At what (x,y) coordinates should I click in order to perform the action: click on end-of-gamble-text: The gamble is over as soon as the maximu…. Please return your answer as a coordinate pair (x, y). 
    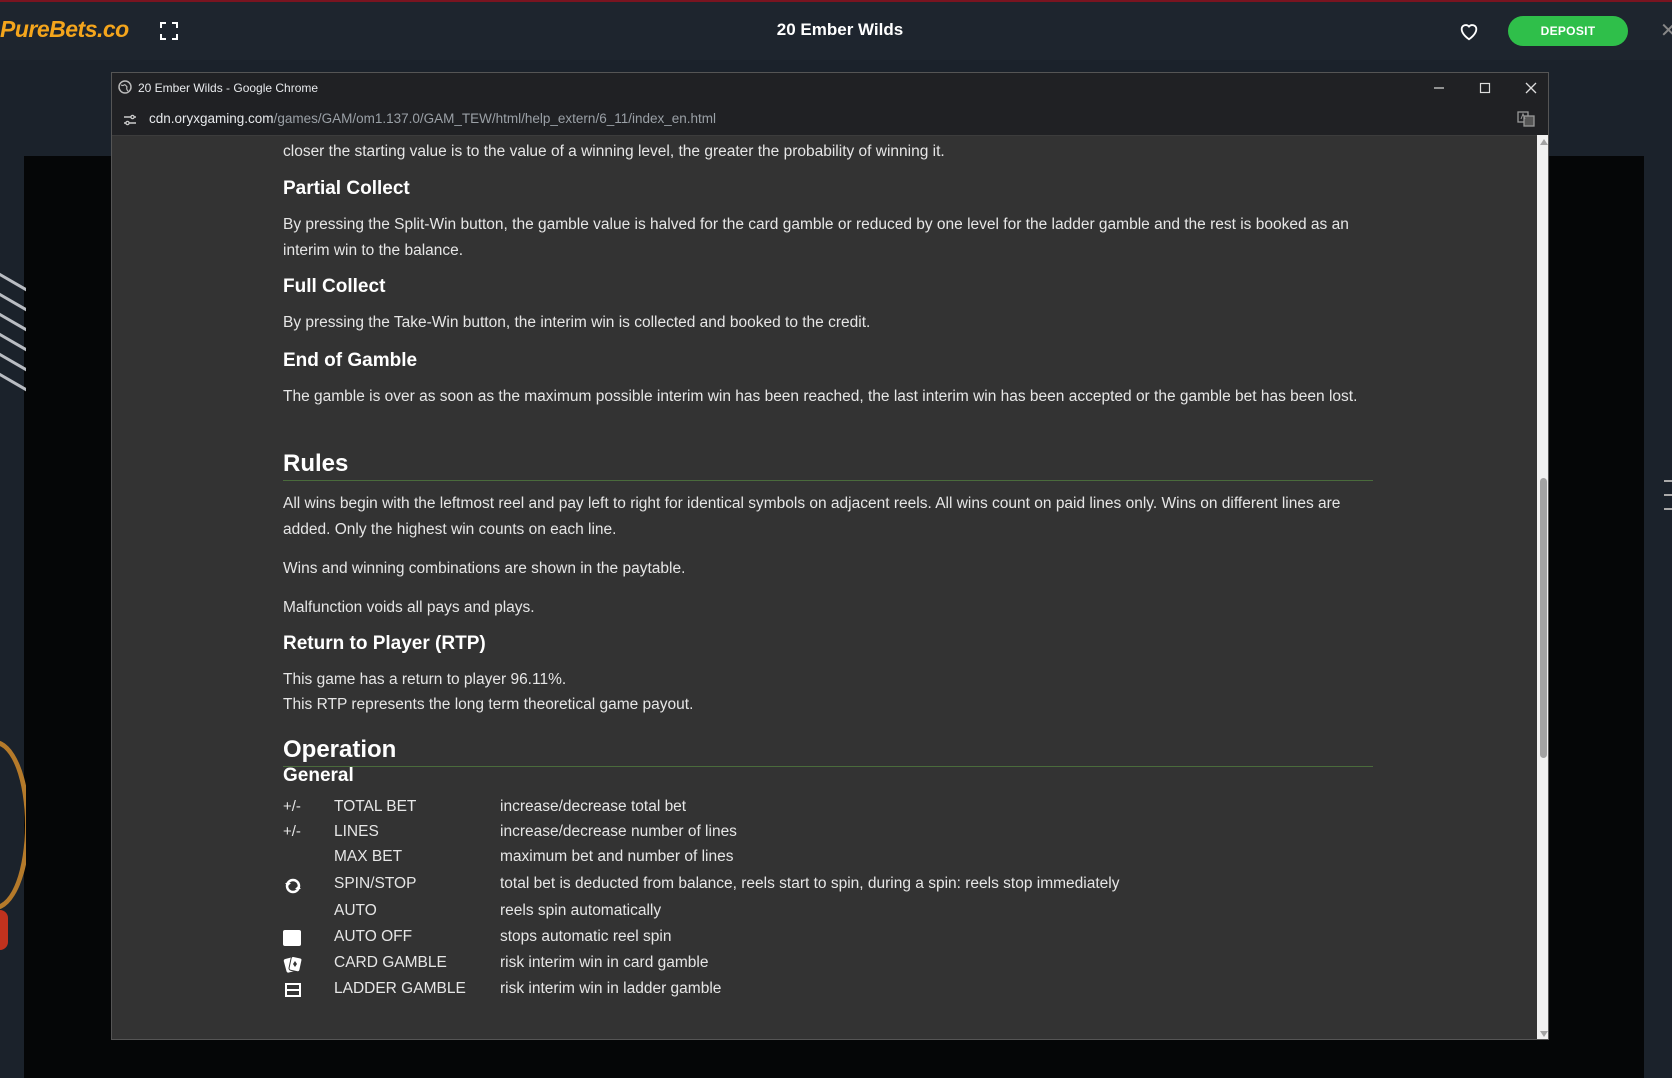
    Looking at the image, I should click on (820, 396).